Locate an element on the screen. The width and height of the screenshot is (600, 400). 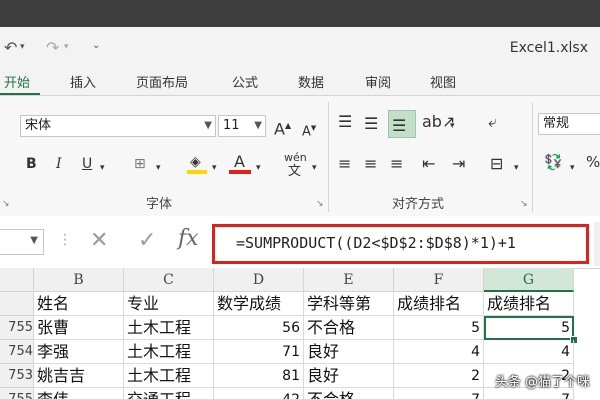
row-header: 754 is located at coordinates (17, 352).